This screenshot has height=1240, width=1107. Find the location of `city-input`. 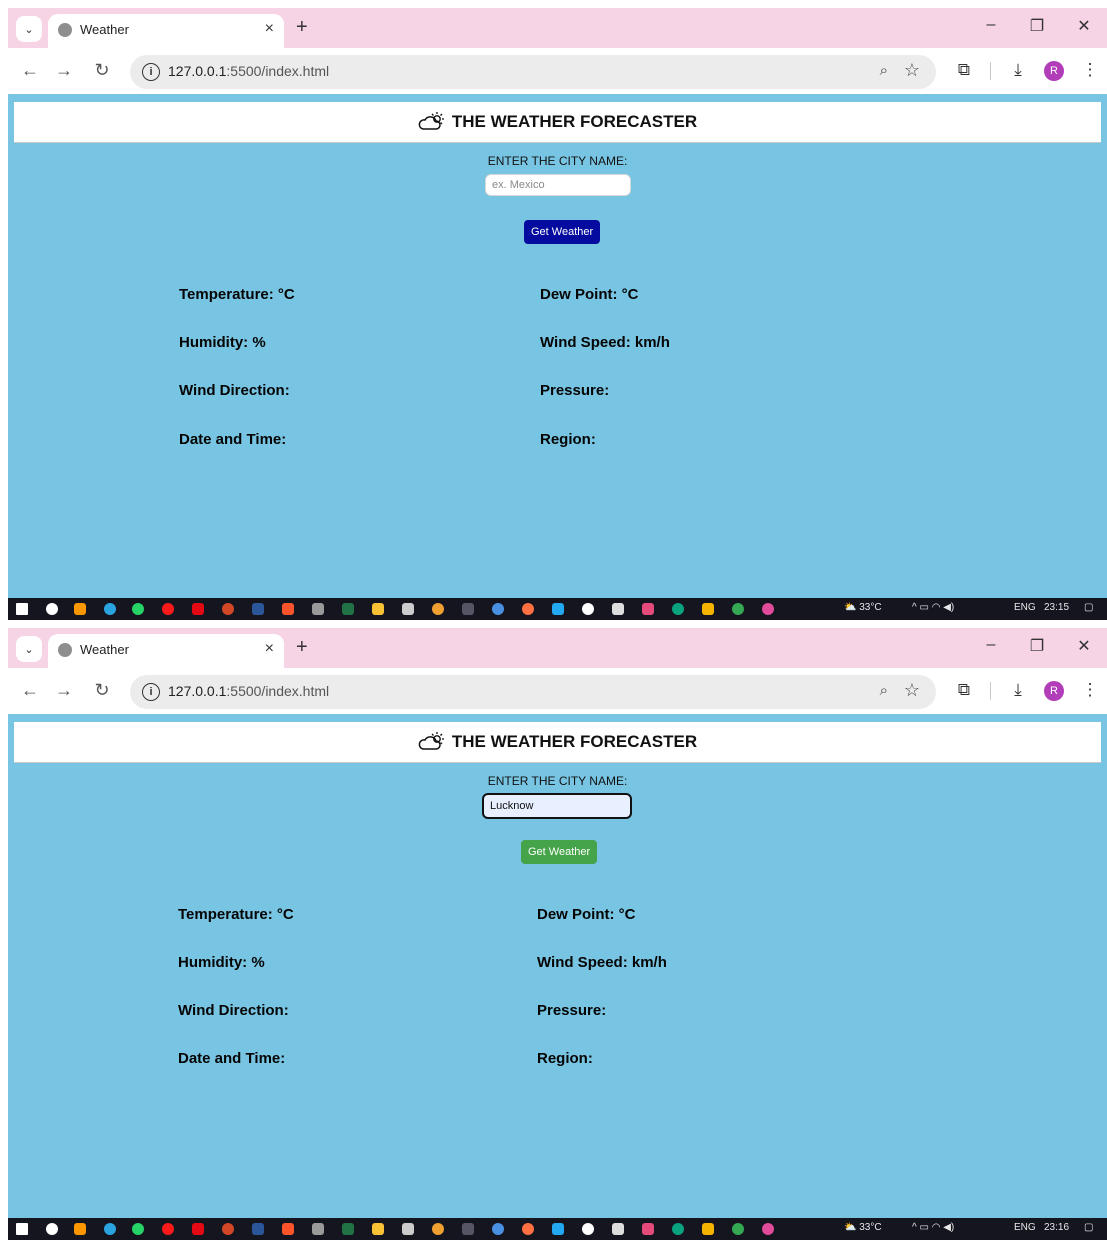

city-input is located at coordinates (557, 806).